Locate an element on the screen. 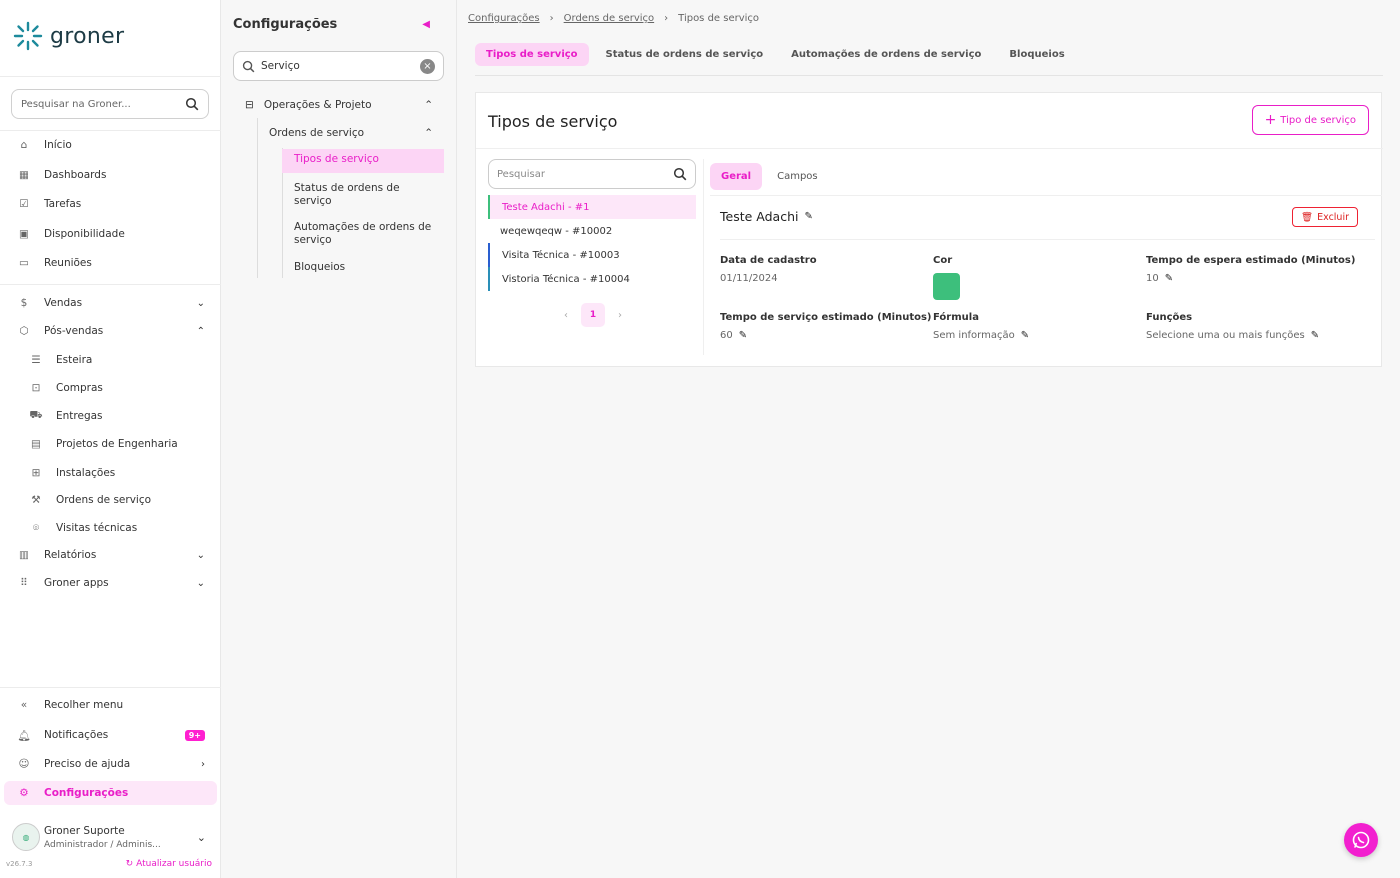 This screenshot has width=1400, height=878. card-title: Tipos de serviço is located at coordinates (553, 121).